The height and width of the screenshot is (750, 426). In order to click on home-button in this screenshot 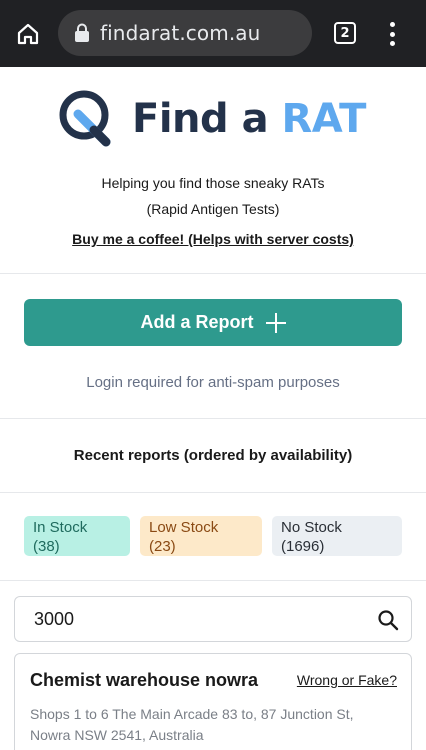, I will do `click(28, 34)`.